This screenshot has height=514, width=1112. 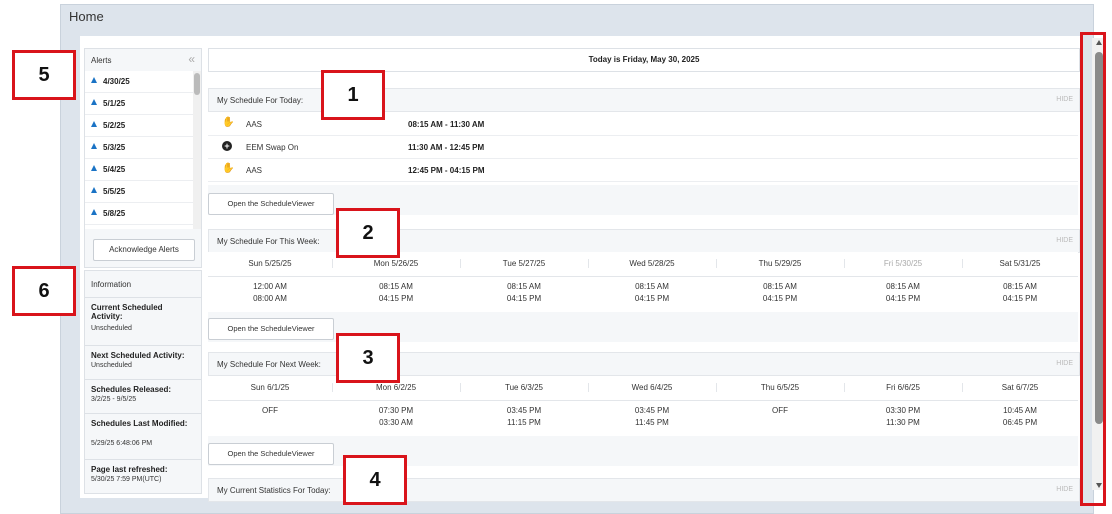 What do you see at coordinates (1020, 387) in the screenshot?
I see `day-header: Sat 6/7/25` at bounding box center [1020, 387].